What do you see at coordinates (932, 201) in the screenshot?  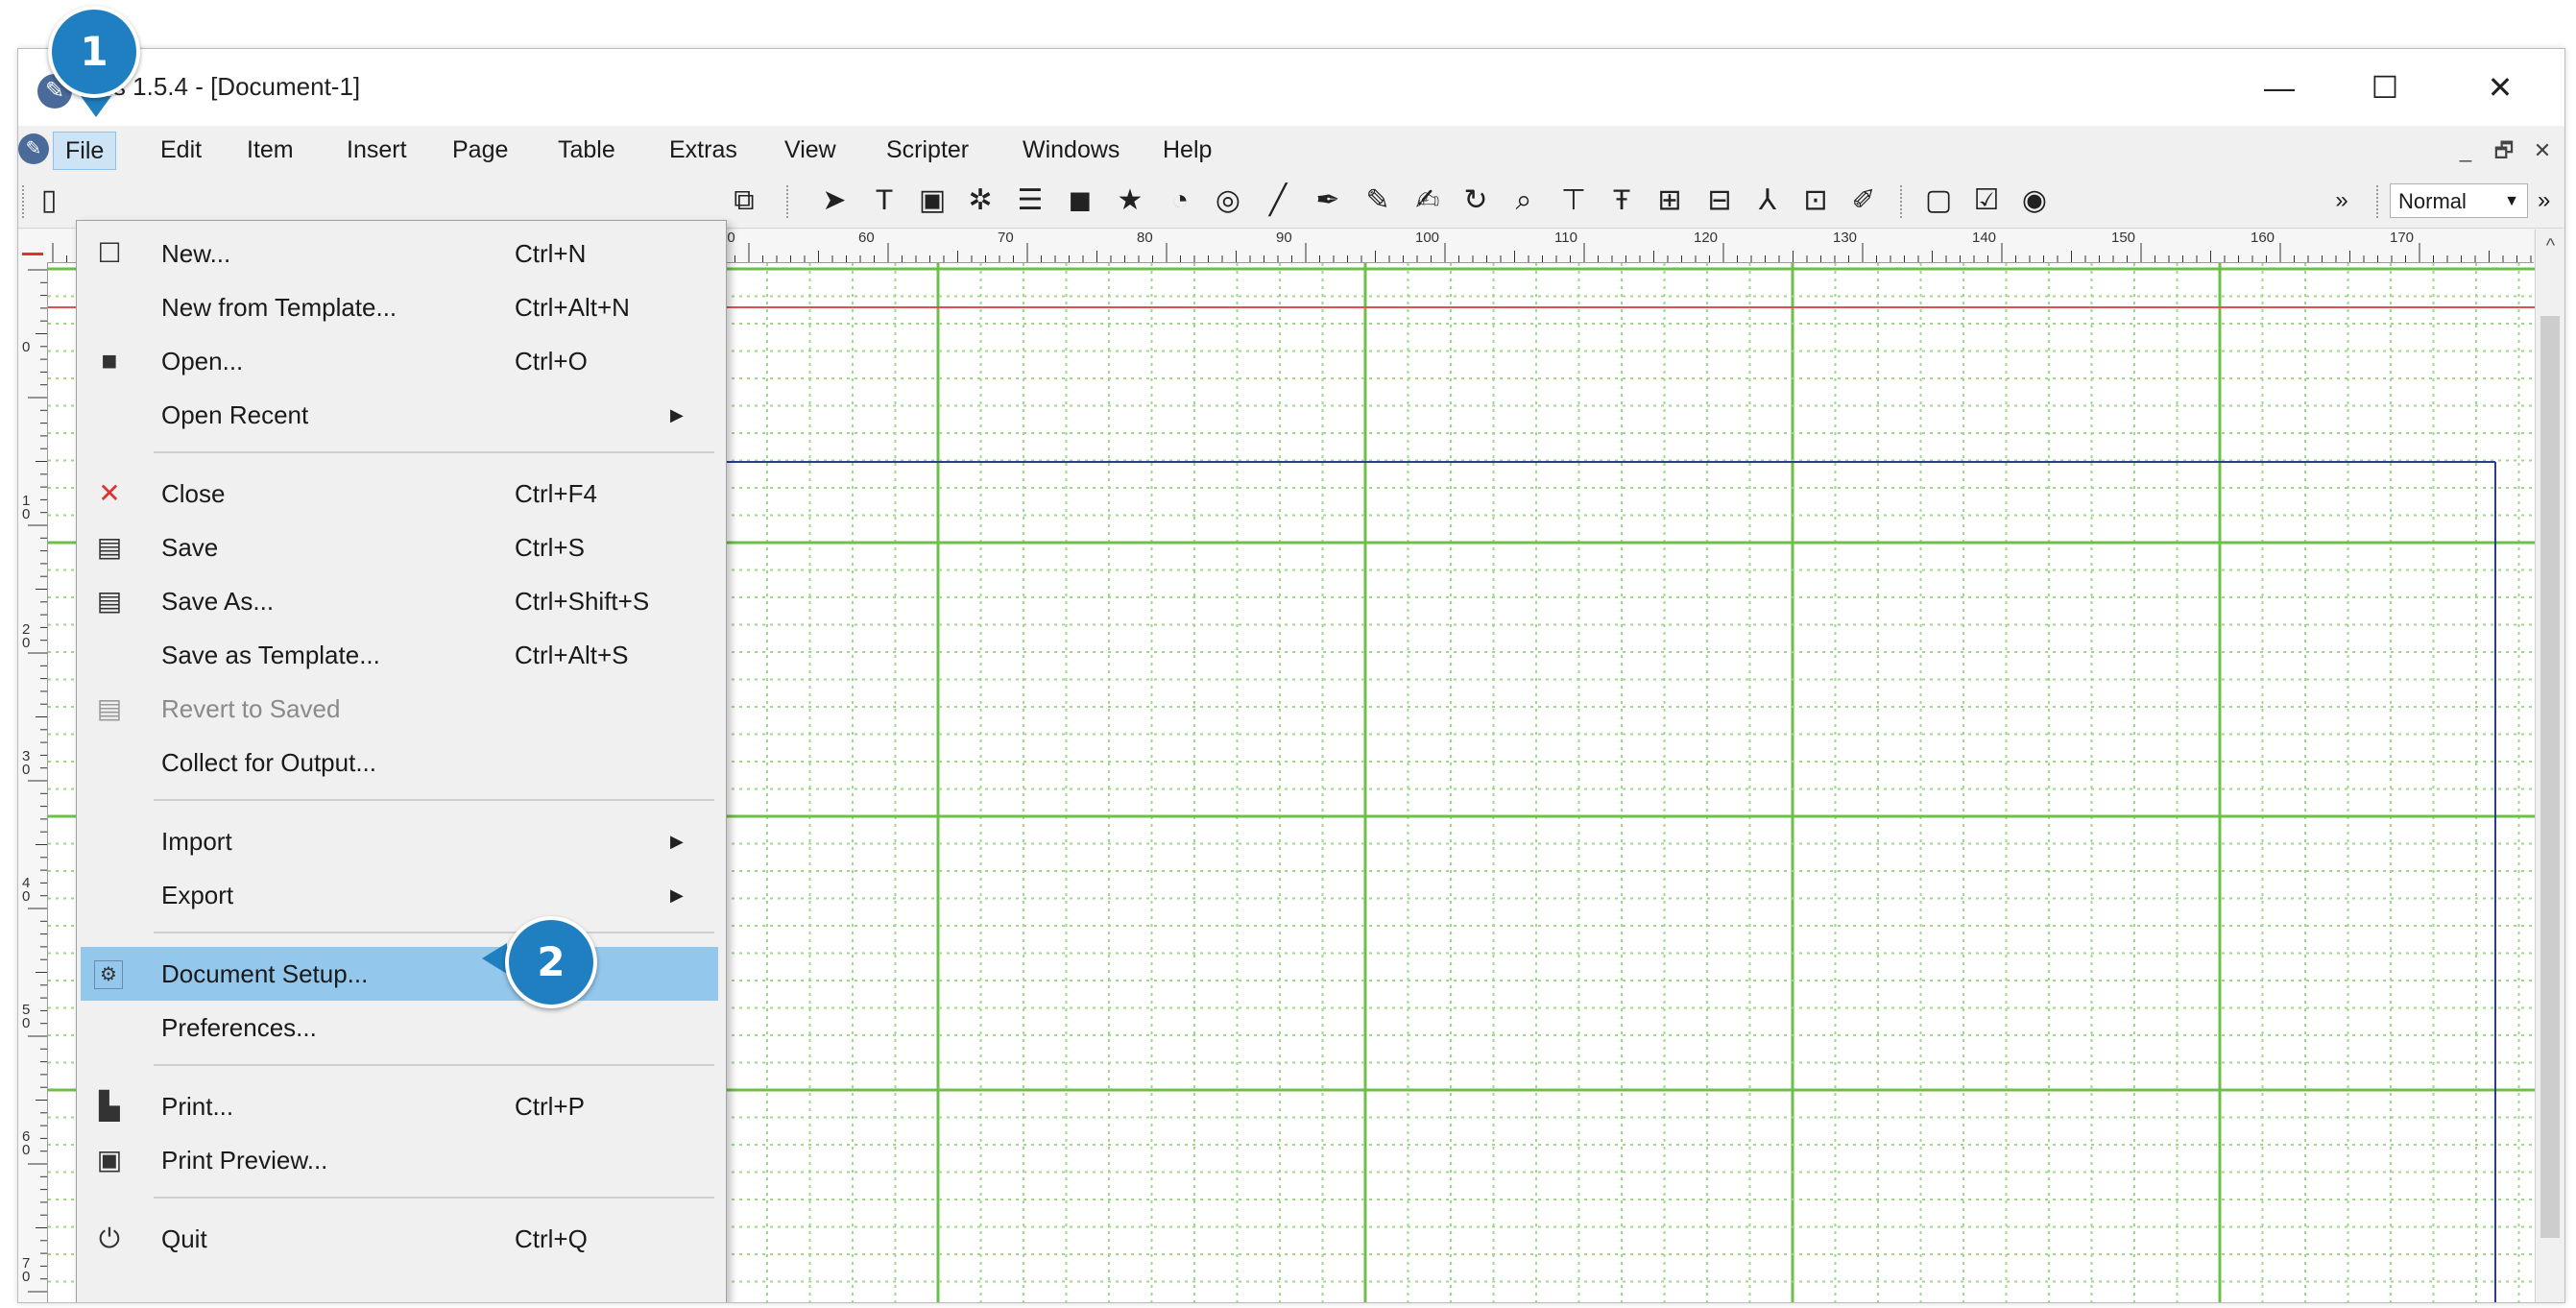 I see `image-frame-icon: ▣` at bounding box center [932, 201].